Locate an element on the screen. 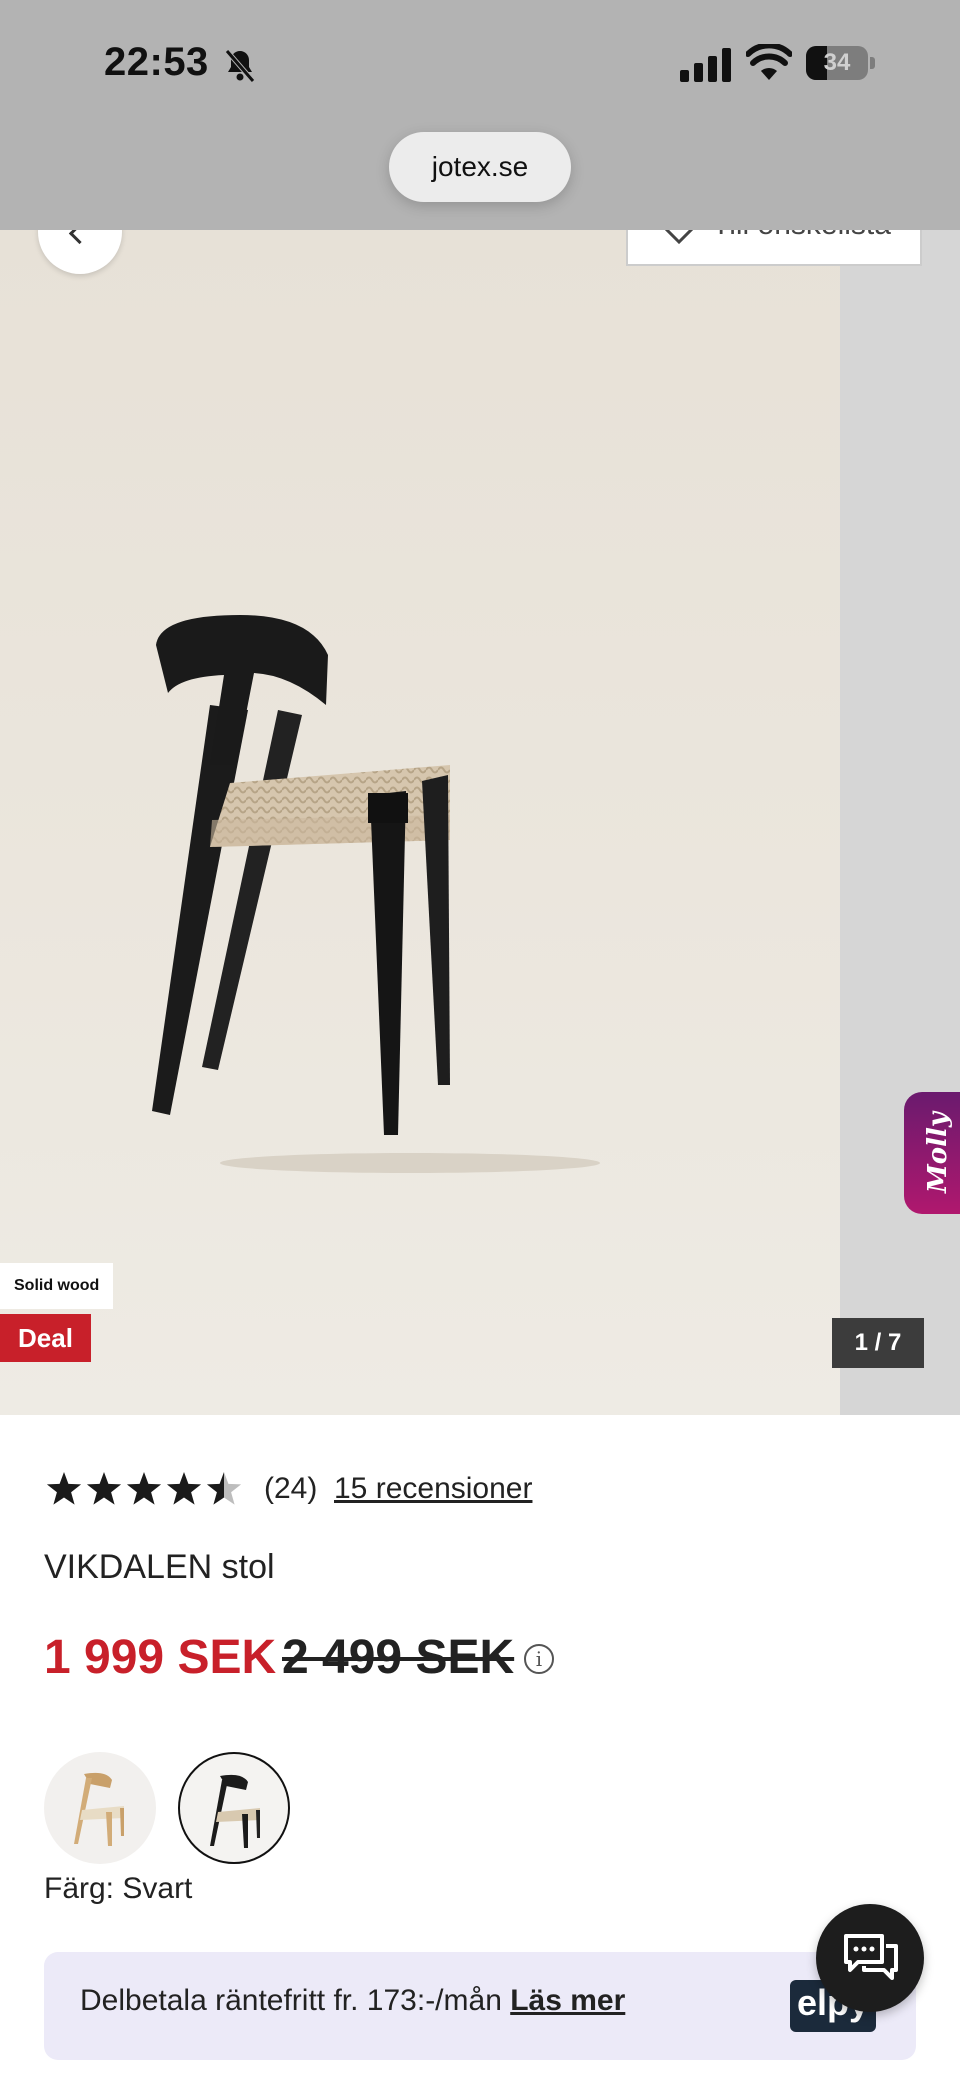 The image size is (960, 2081). add-to-wishlist-button: Till önskelista is located at coordinates (774, 248).